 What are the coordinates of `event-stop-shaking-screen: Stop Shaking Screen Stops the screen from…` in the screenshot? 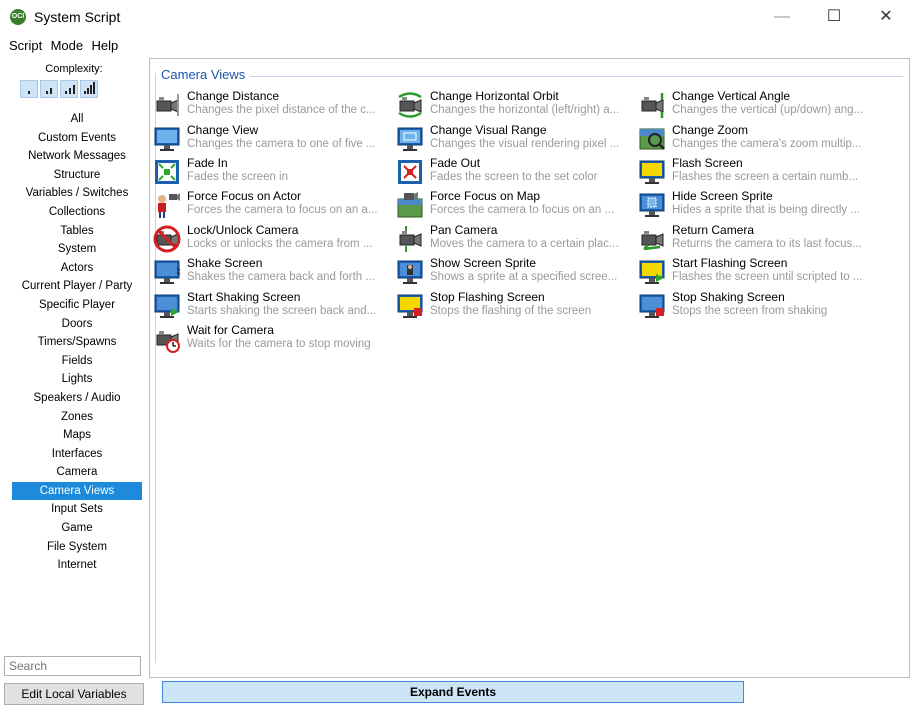 It's located at (758, 306).